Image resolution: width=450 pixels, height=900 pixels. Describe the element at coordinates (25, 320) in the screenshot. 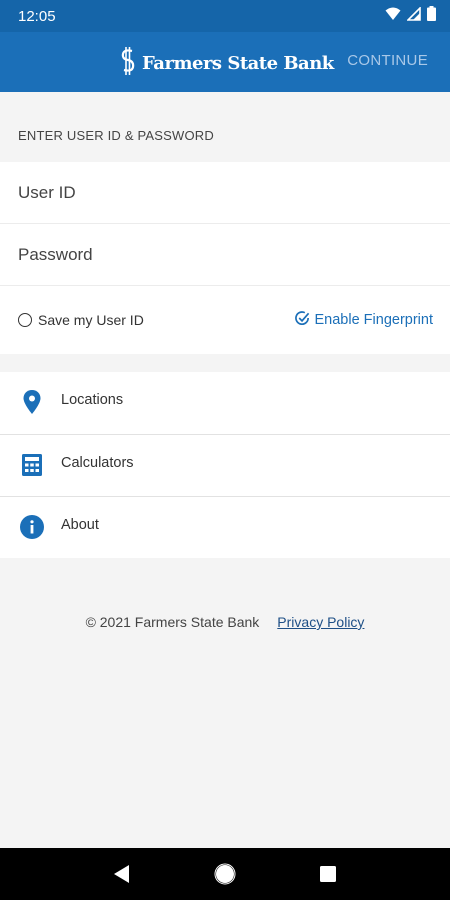

I see `save-user-id-radio` at that location.